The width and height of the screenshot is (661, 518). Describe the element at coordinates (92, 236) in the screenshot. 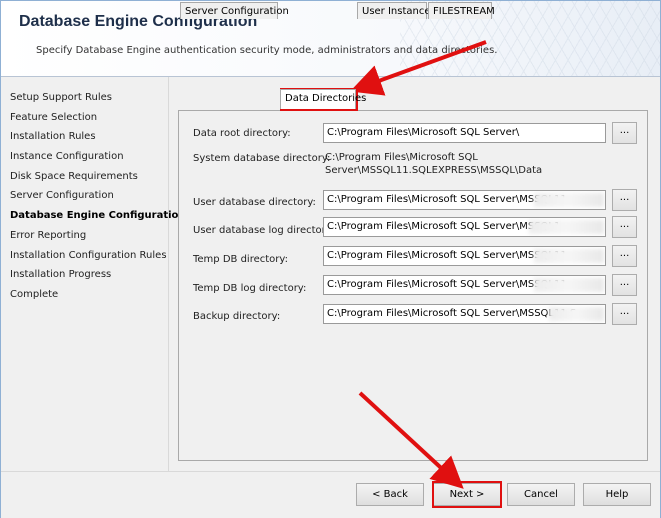

I see `step-error-reporting: Error Reporting` at that location.